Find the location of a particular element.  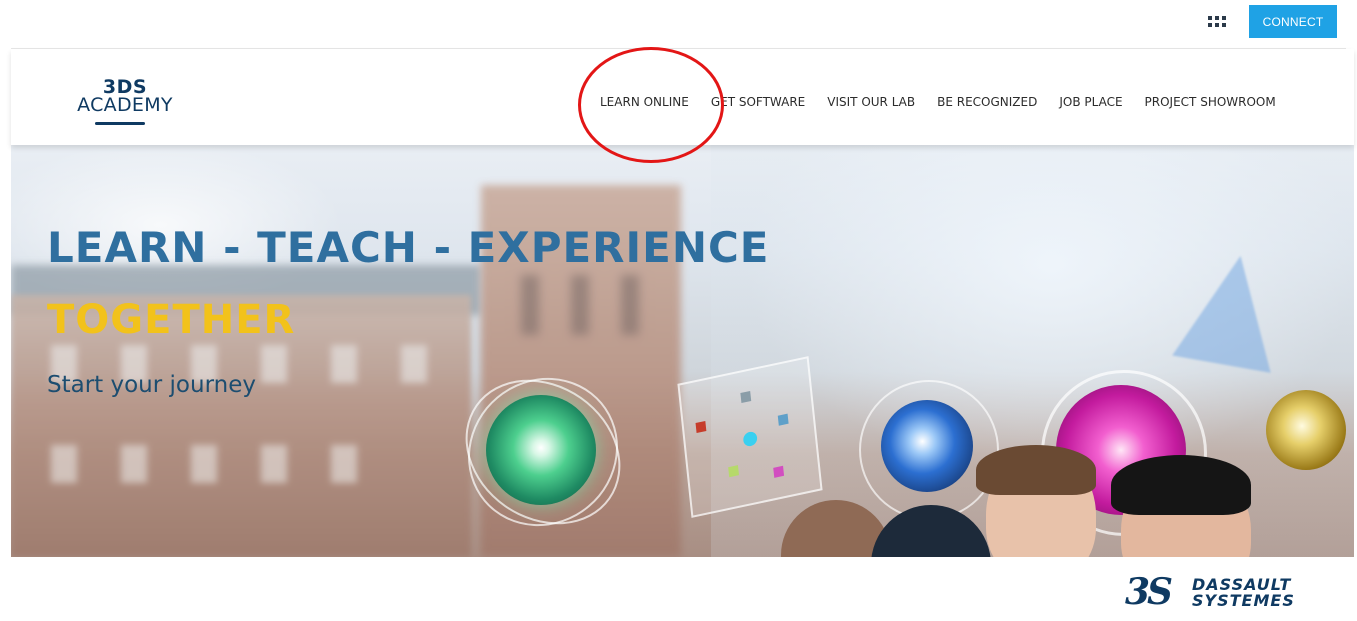

dassault-systemes-logo: 3S DASSAULT SYSTEMES is located at coordinates (1220, 593).